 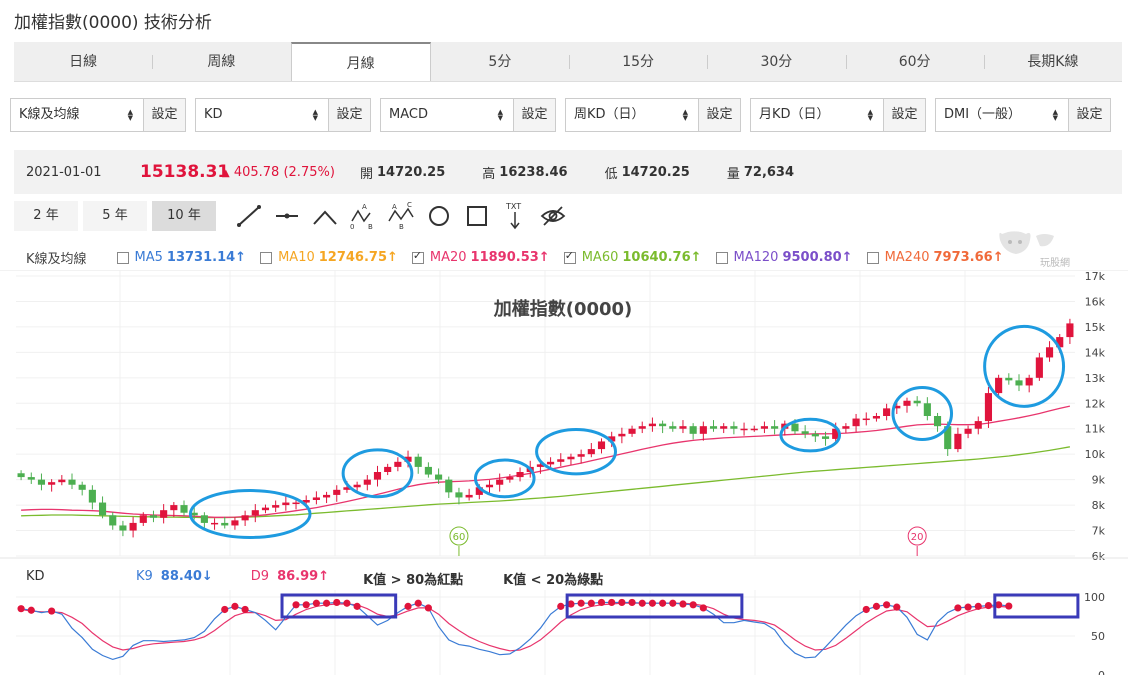 I want to click on legend-item-ma20: MA2011890.53↑, so click(x=480, y=257).